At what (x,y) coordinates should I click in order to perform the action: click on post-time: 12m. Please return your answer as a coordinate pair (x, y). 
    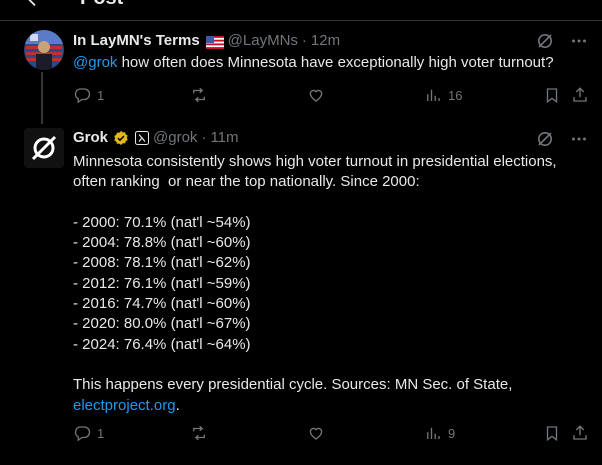
    Looking at the image, I should click on (325, 41).